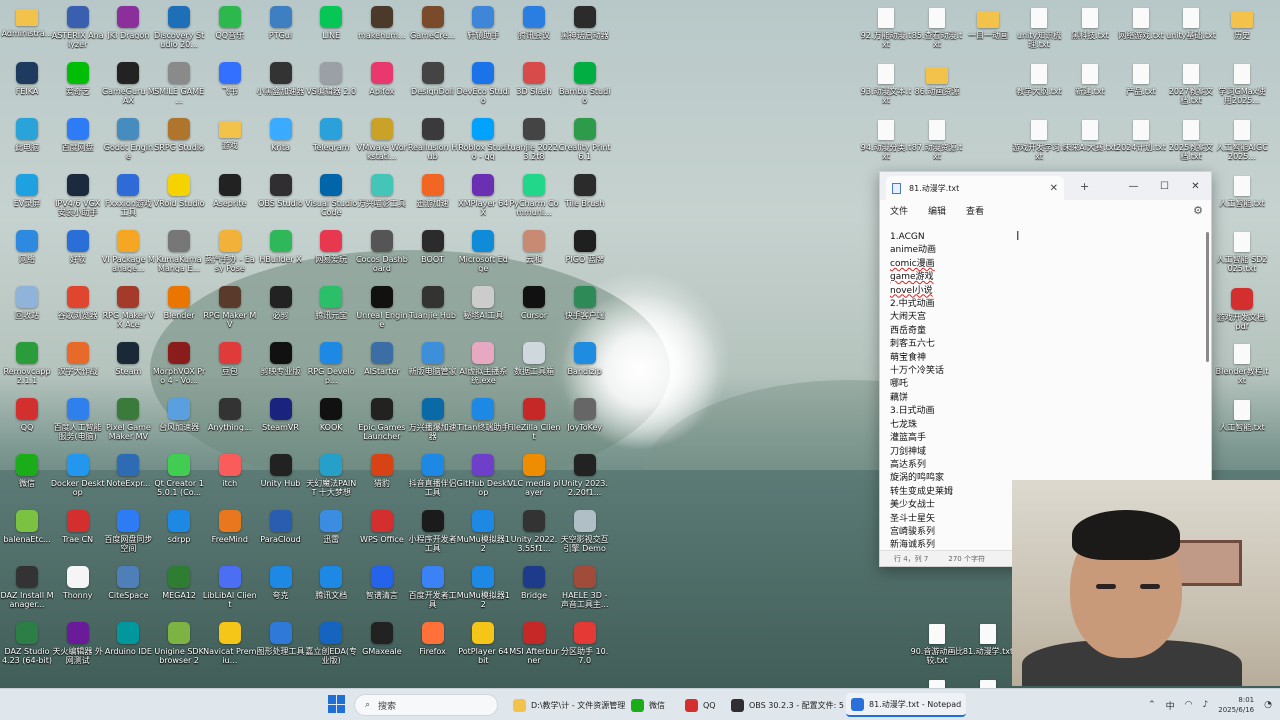 This screenshot has height=720, width=1280. What do you see at coordinates (1242, 32) in the screenshot?
I see `desktop-file: 历史` at bounding box center [1242, 32].